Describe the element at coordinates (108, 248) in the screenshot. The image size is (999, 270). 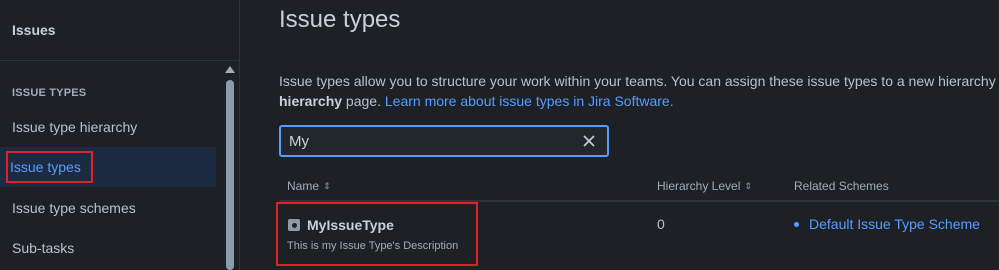
I see `sidebar-item-sub-tasks: Sub-tasks` at that location.